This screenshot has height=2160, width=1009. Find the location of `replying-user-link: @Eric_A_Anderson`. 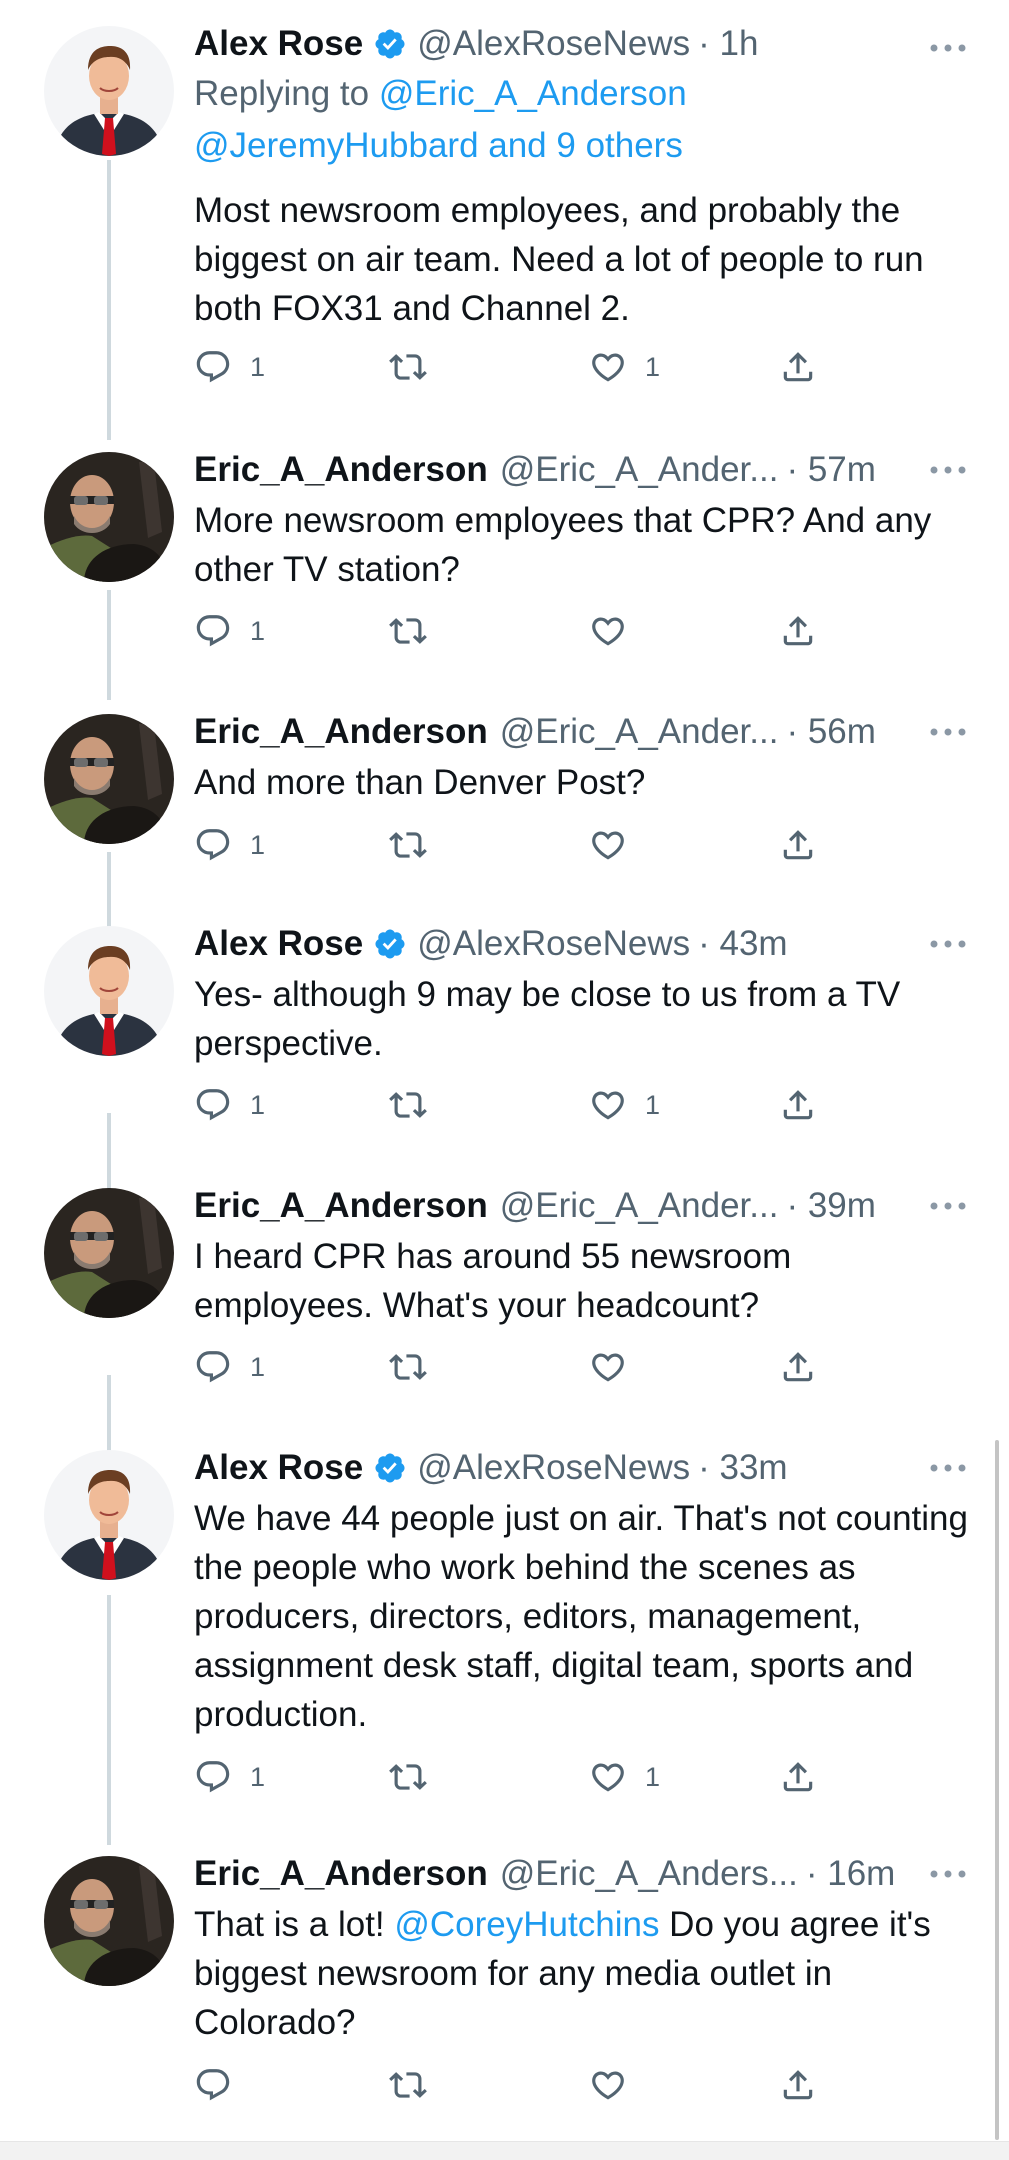

replying-user-link: @Eric_A_Anderson is located at coordinates (533, 93).